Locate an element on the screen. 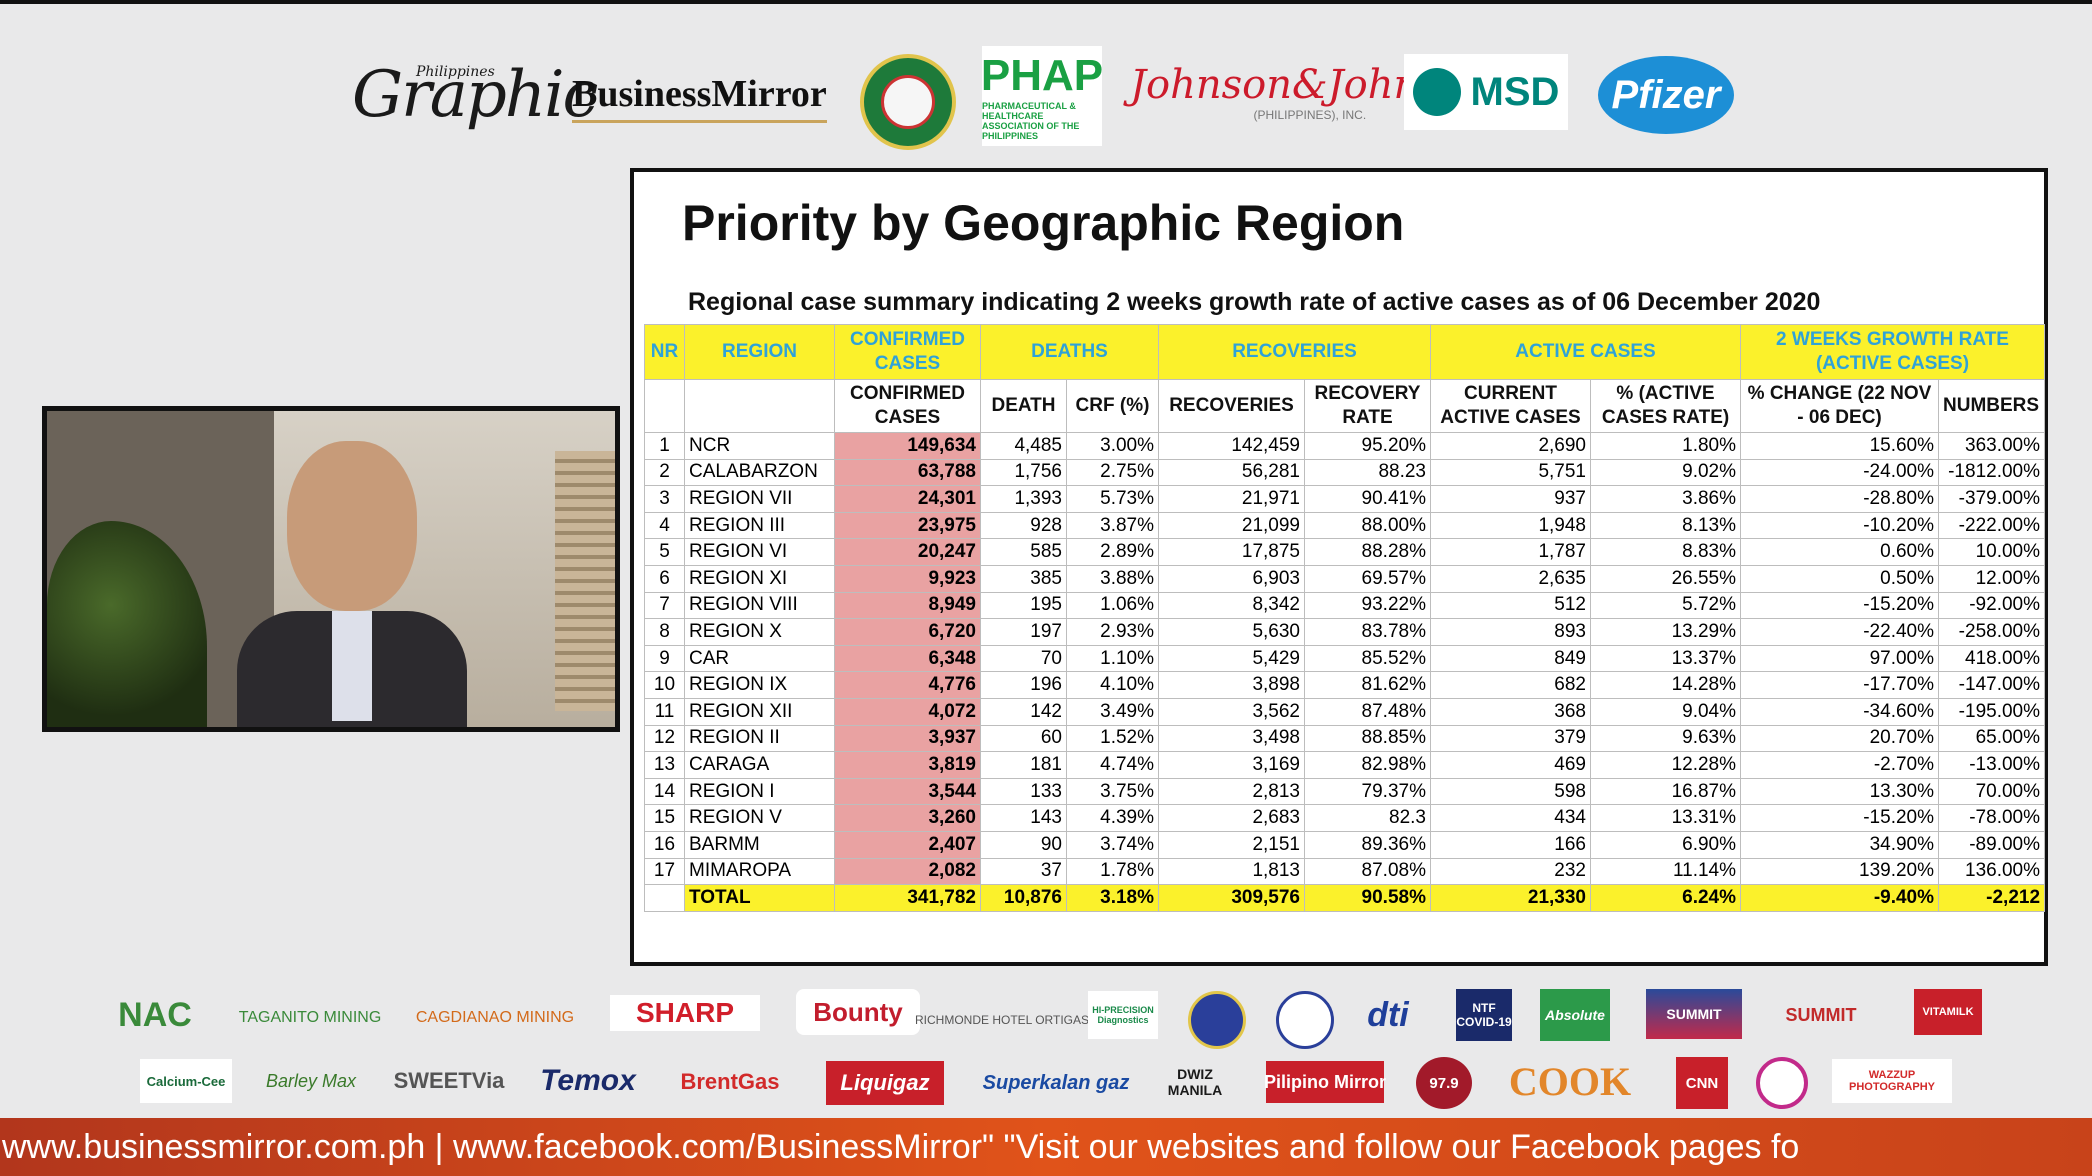 Image resolution: width=2092 pixels, height=1176 pixels. cell-death: 90 is located at coordinates (1023, 844).